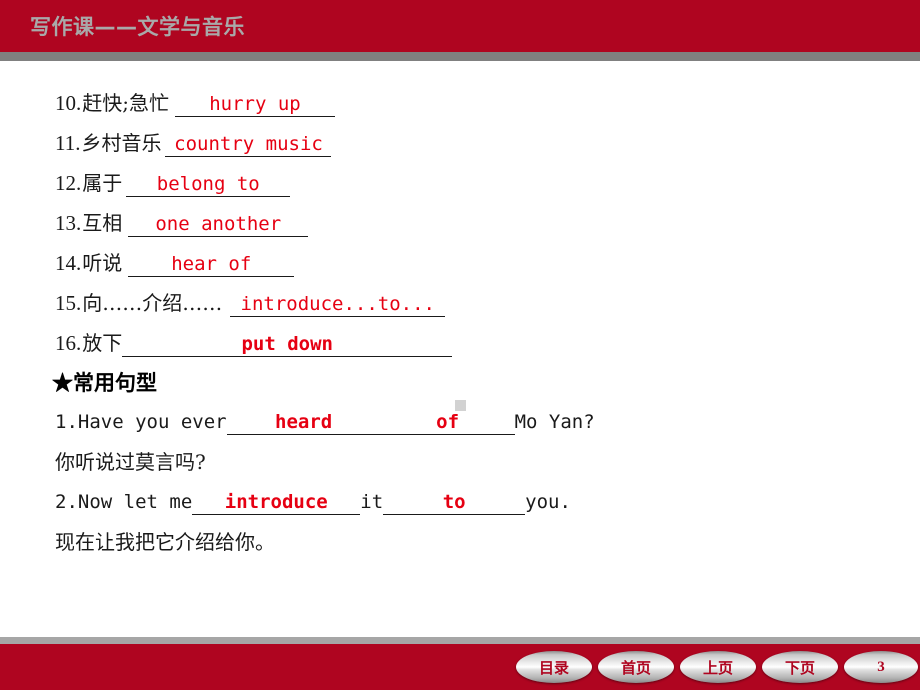 The image size is (920, 690). Describe the element at coordinates (211, 265) in the screenshot. I see `vocab-answer-blank: hear of` at that location.